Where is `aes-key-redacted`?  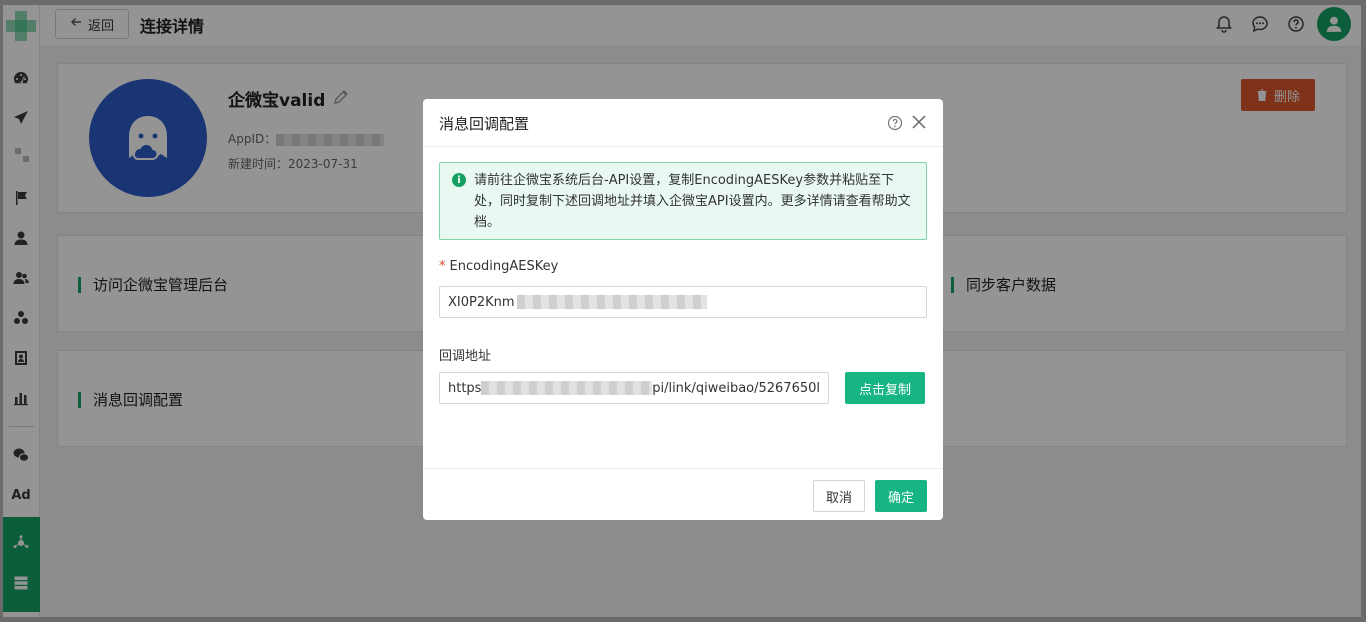
aes-key-redacted is located at coordinates (611, 302).